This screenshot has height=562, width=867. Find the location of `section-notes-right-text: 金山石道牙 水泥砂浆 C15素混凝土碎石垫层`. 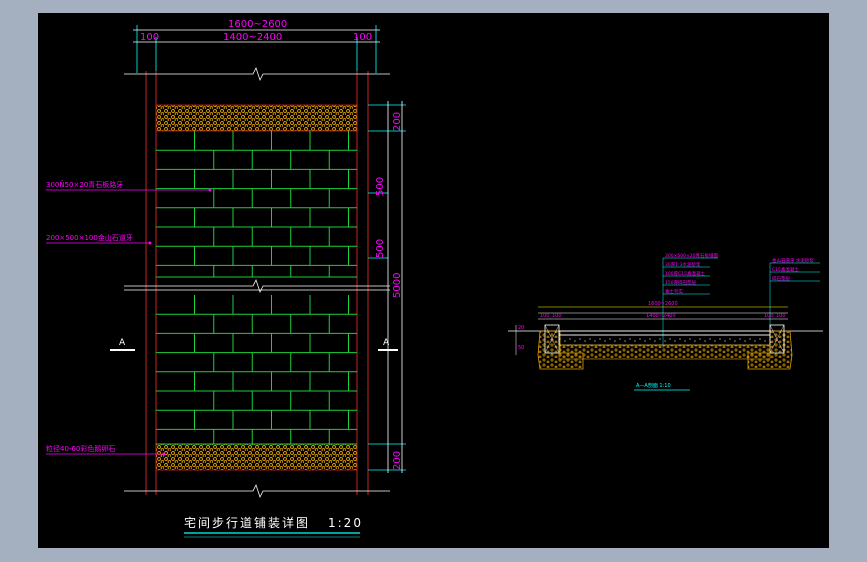

section-notes-right-text: 金山石道牙 水泥砂浆 C15素混凝土碎石垫层 is located at coordinates (793, 269).